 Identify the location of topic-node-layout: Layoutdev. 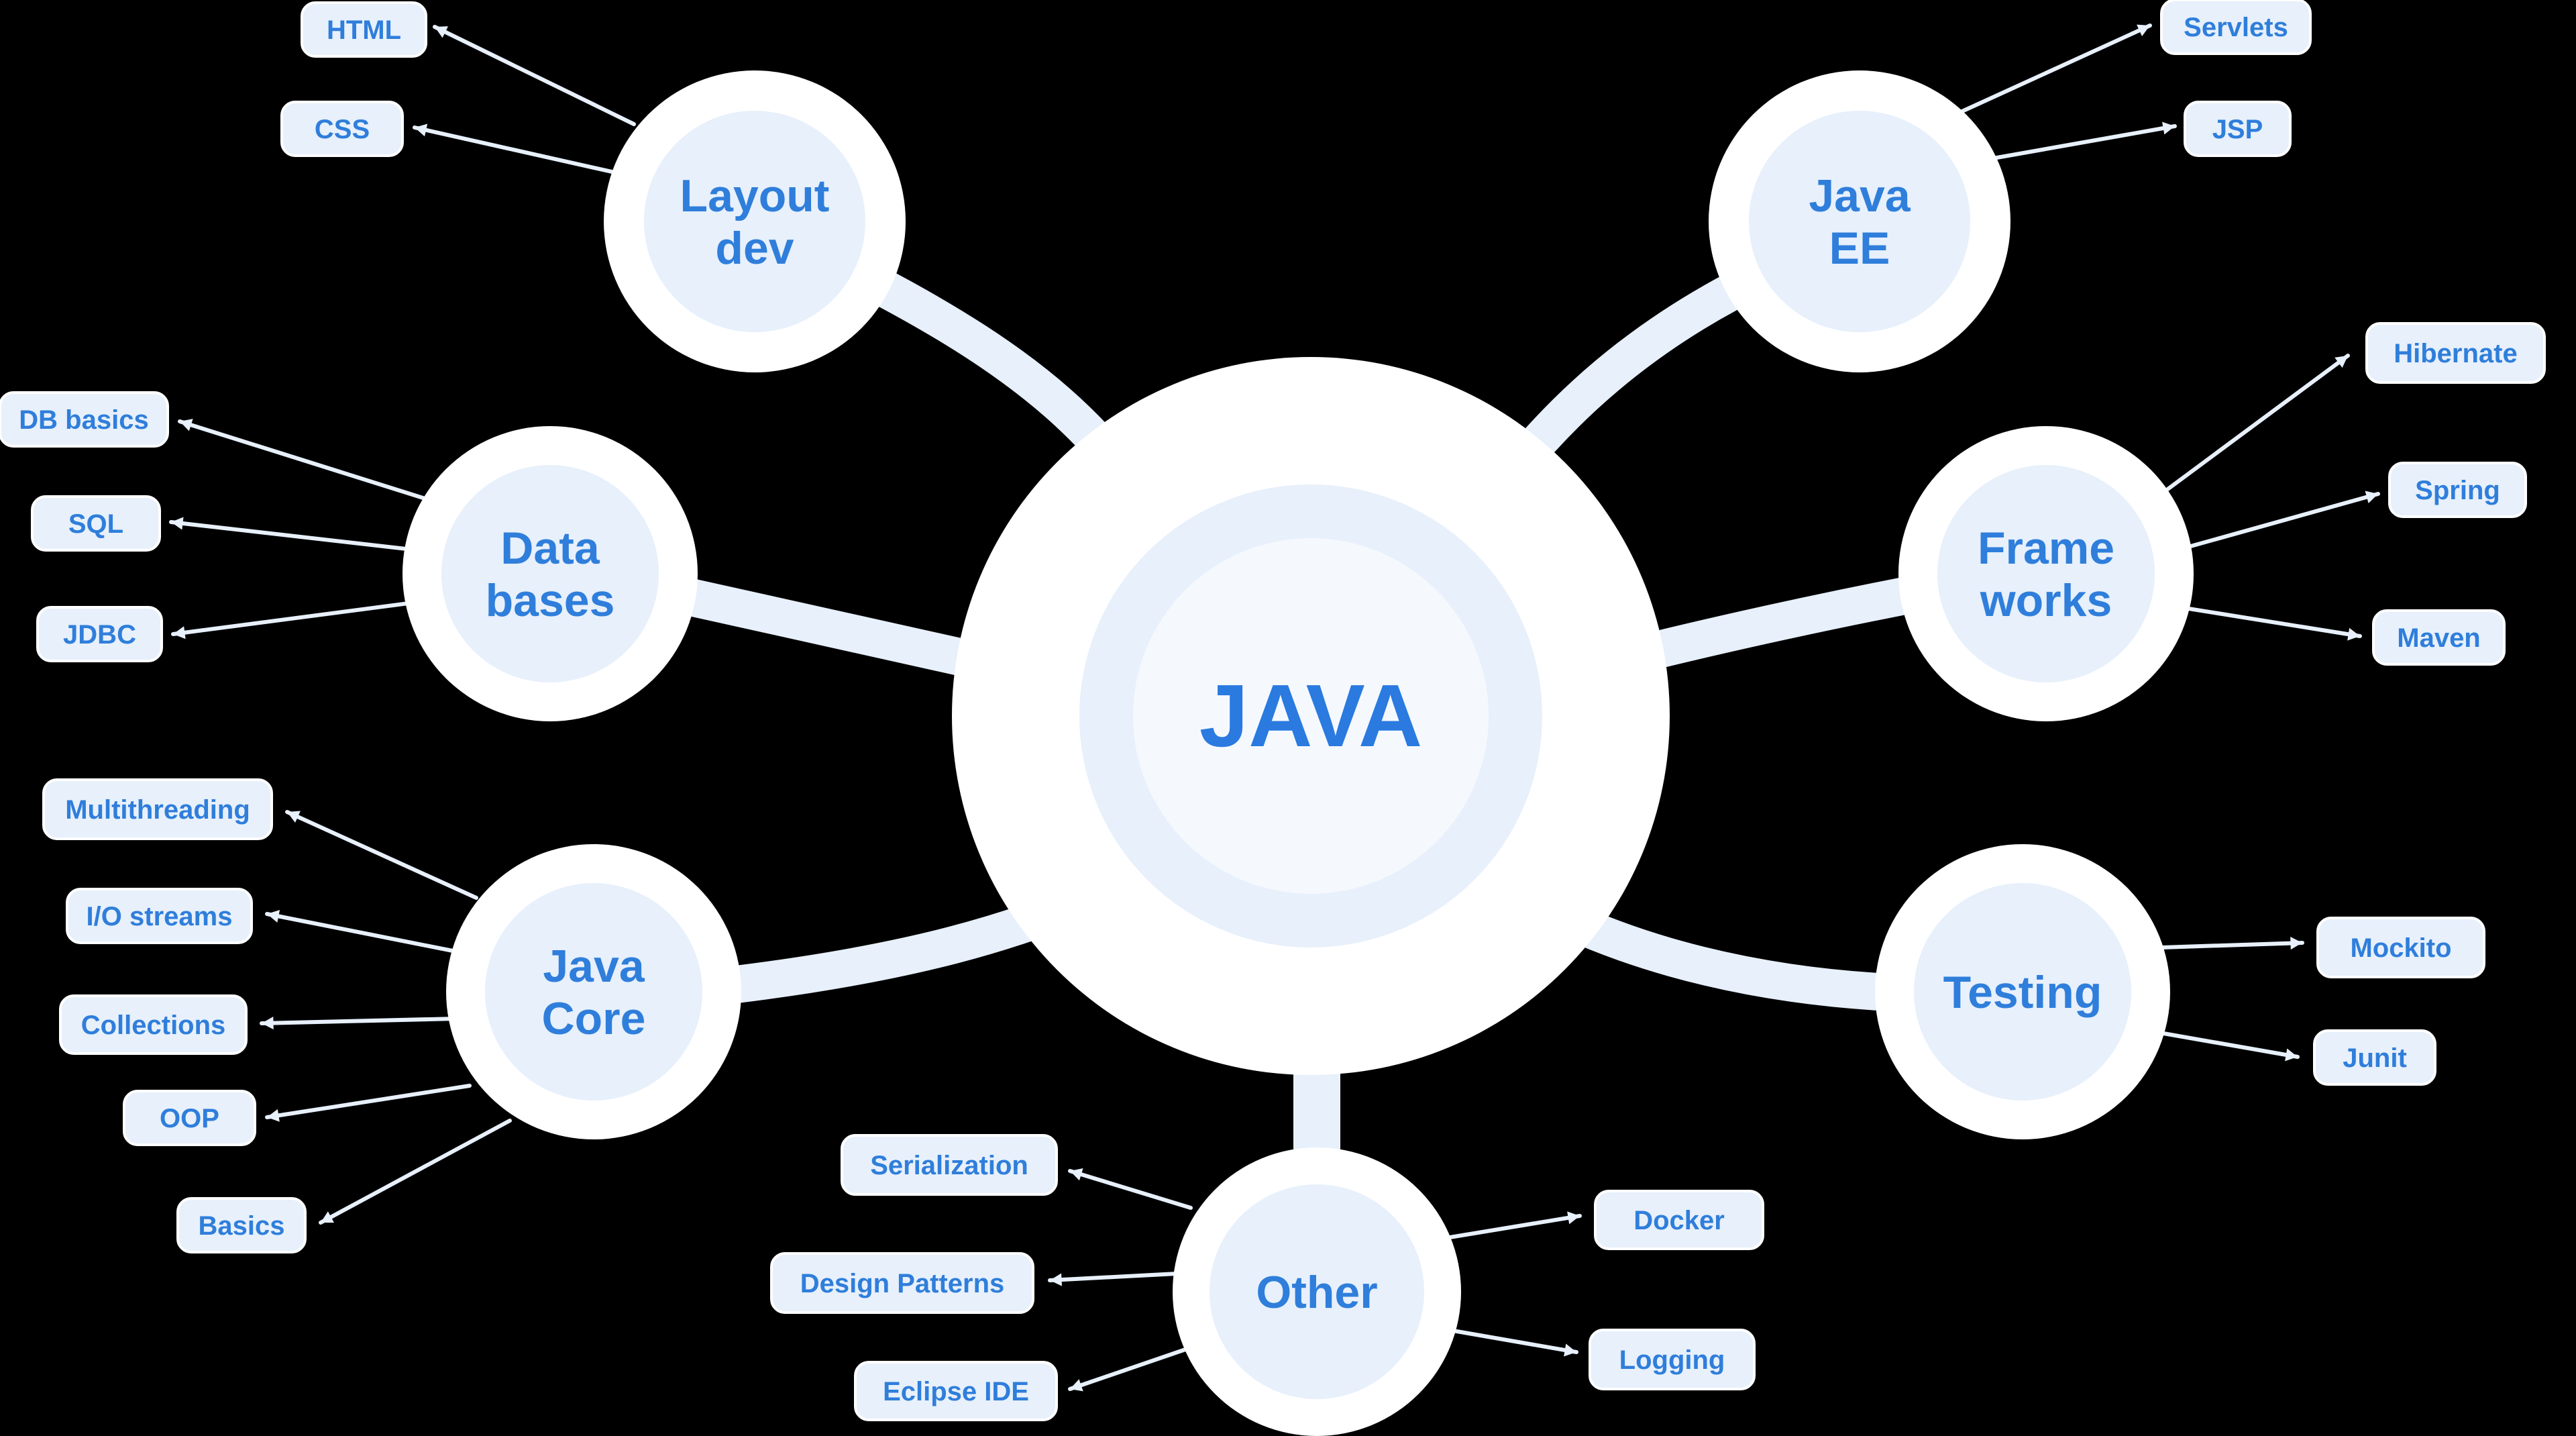
(755, 221).